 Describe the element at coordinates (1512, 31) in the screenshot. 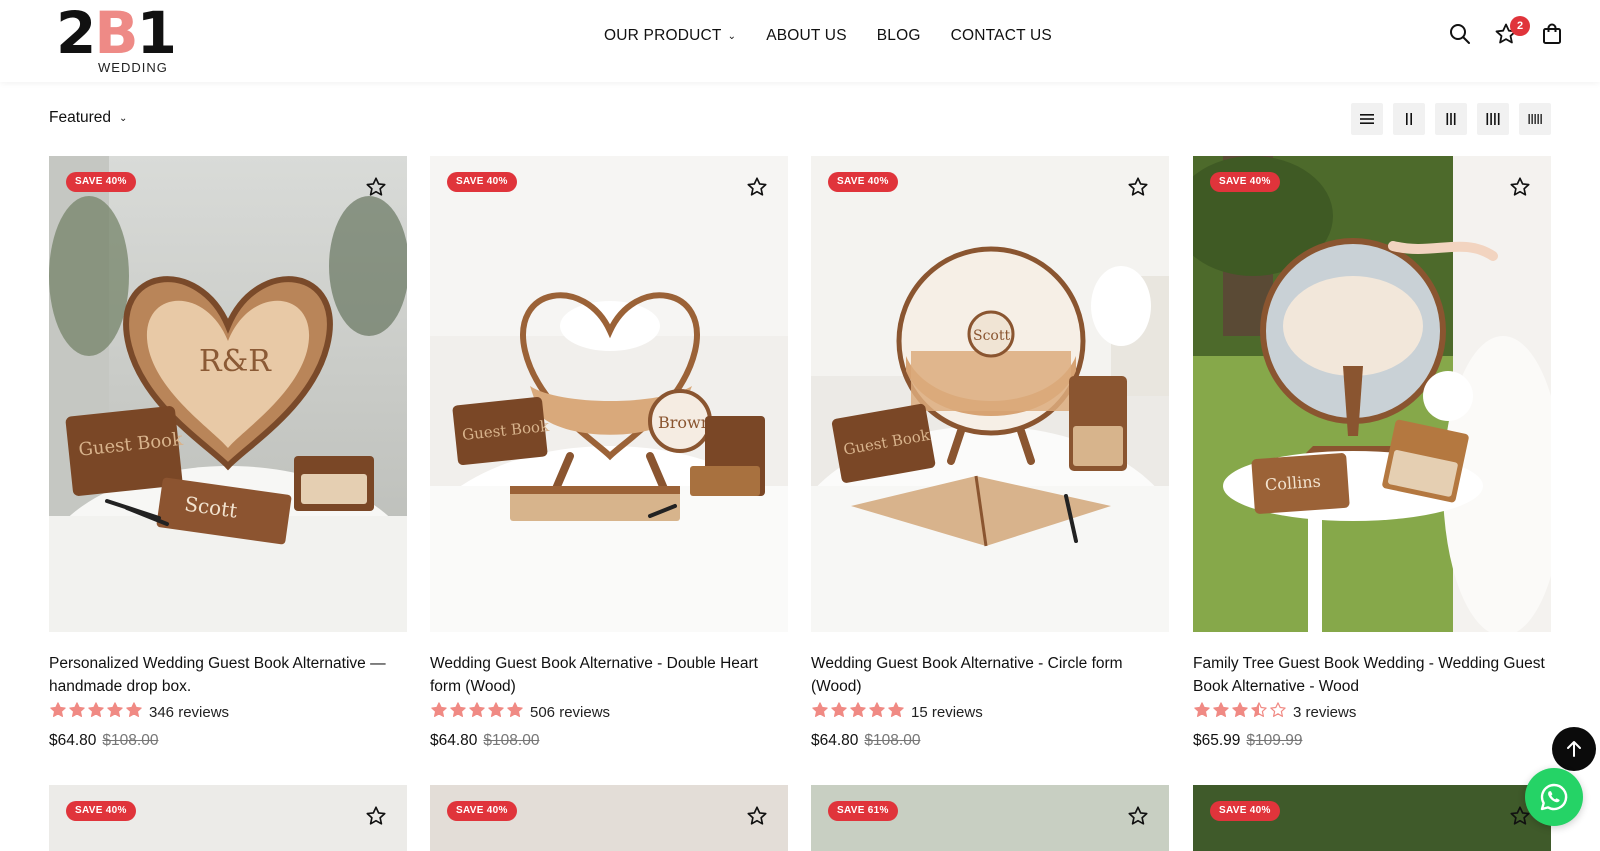

I see `wishlist-button: 2` at that location.